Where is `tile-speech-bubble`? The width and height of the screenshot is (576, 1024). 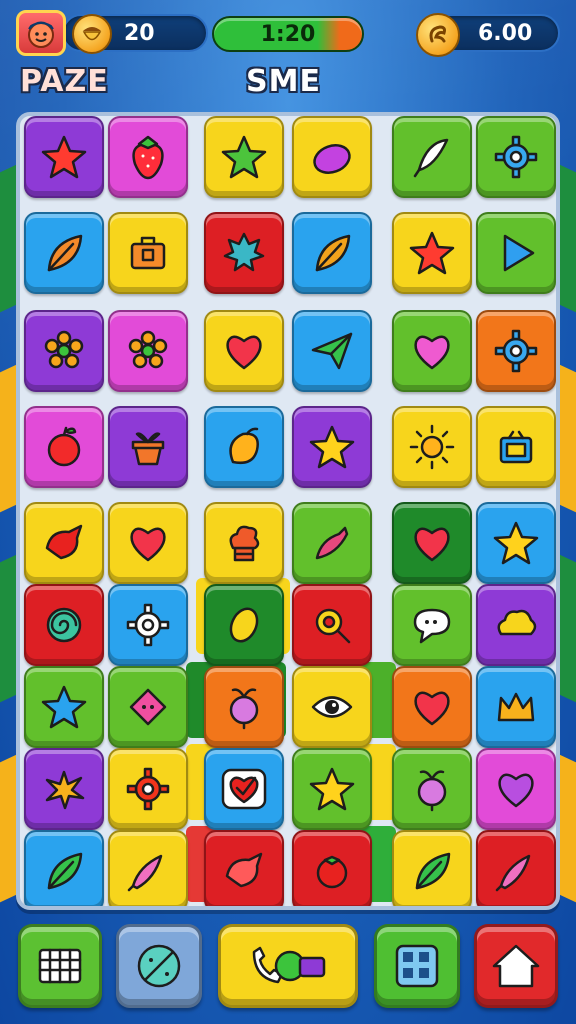
tile-speech-bubble is located at coordinates (432, 625).